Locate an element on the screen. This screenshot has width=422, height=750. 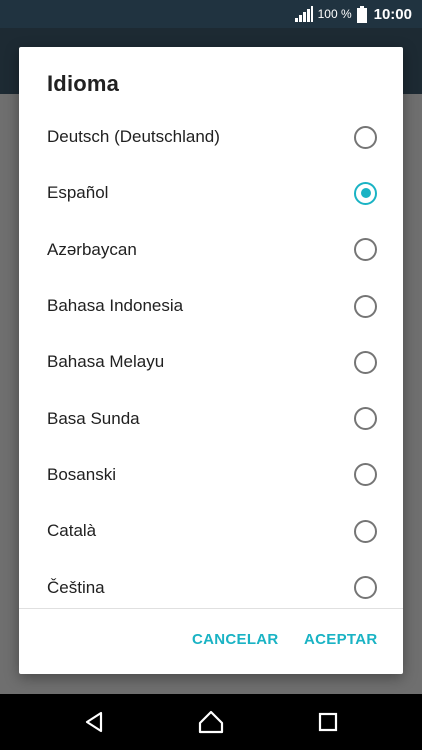
battery-icon is located at coordinates (361, 14).